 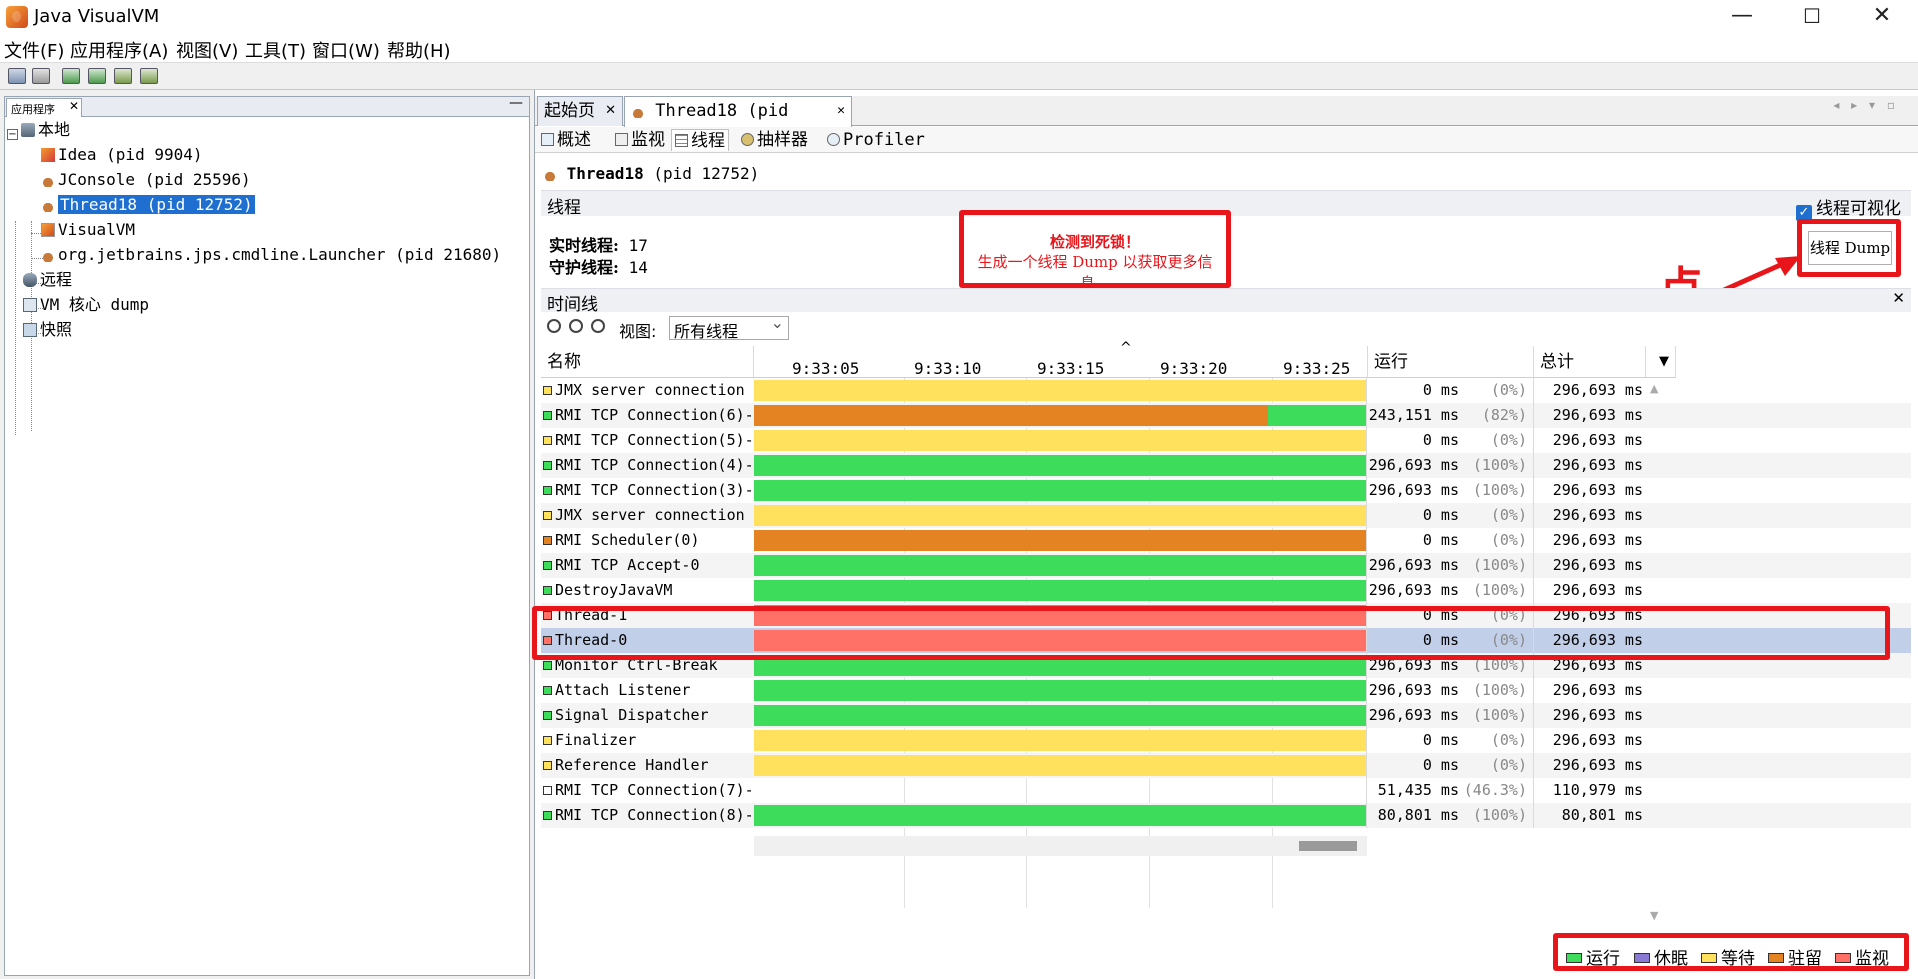 I want to click on thread-name: RMI TCP Connection(8)-192.1, so click(x=654, y=815).